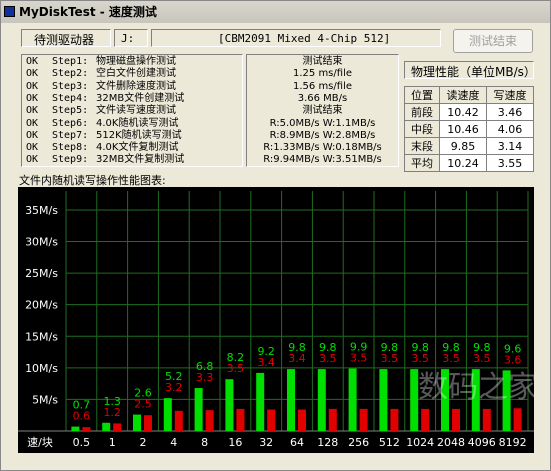 Image resolution: width=551 pixels, height=471 pixels. Describe the element at coordinates (70, 148) in the screenshot. I see `step-number: Step8:` at that location.